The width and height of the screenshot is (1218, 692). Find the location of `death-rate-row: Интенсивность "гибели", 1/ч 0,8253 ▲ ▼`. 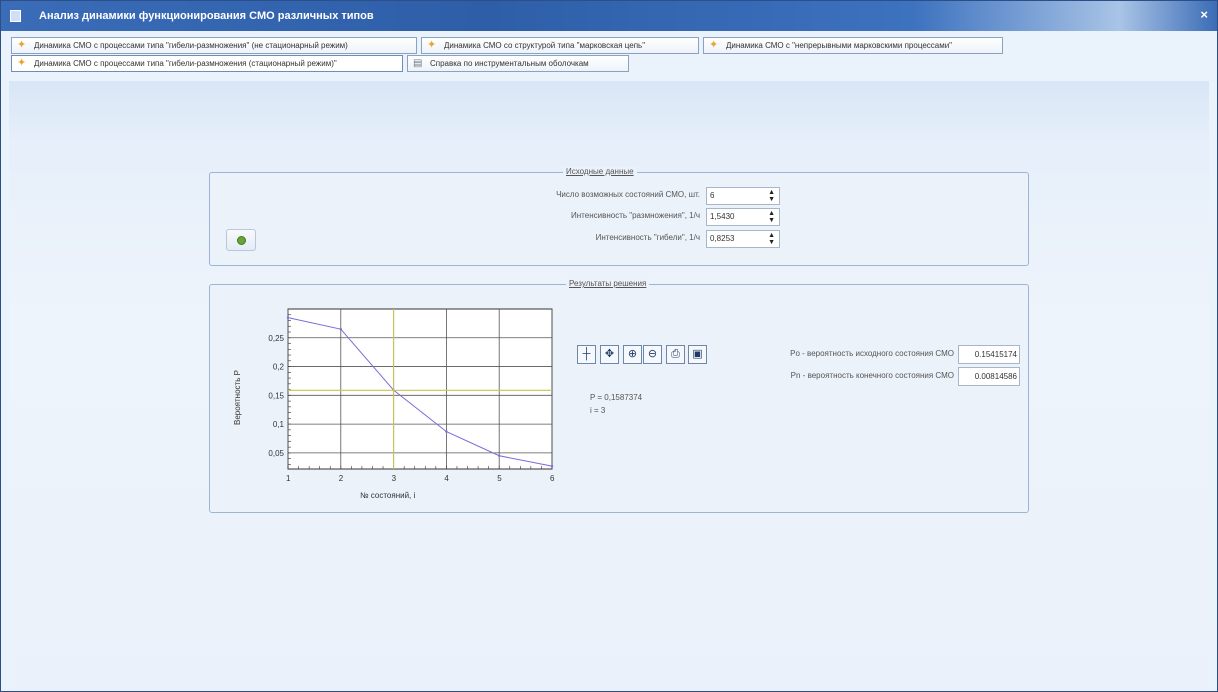

death-rate-row: Интенсивность "гибели", 1/ч 0,8253 ▲ ▼ is located at coordinates (620, 239).